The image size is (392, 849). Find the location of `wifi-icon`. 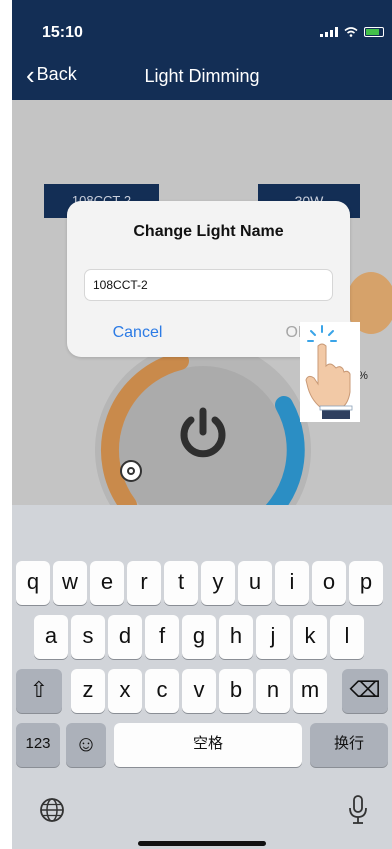

wifi-icon is located at coordinates (351, 32).